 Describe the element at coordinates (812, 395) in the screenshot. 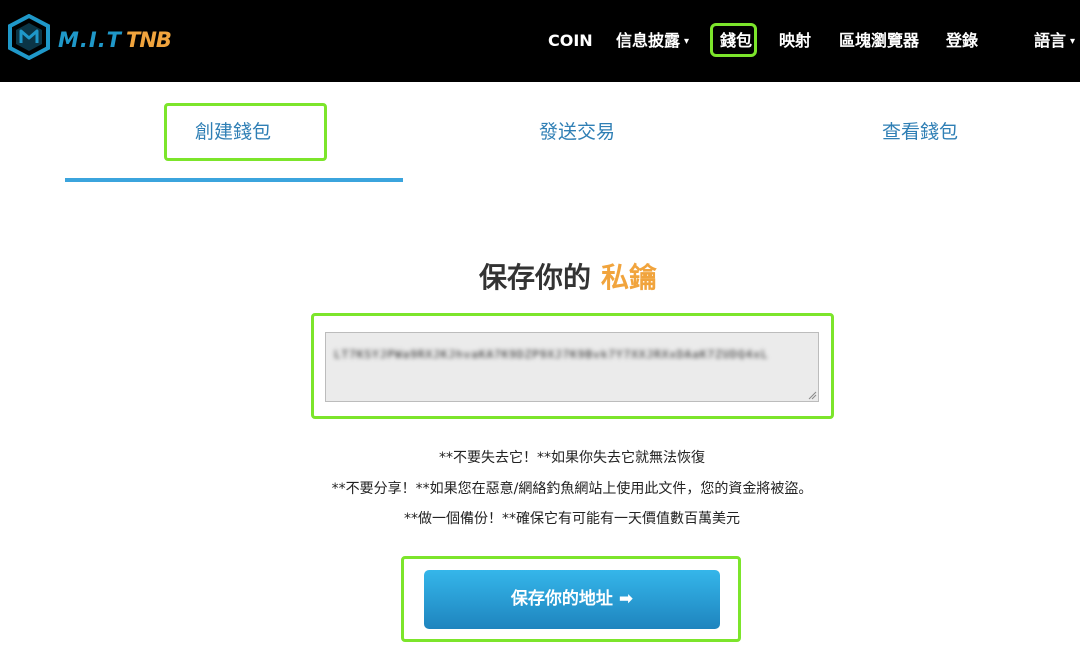

I see `resize-handle-icon` at that location.